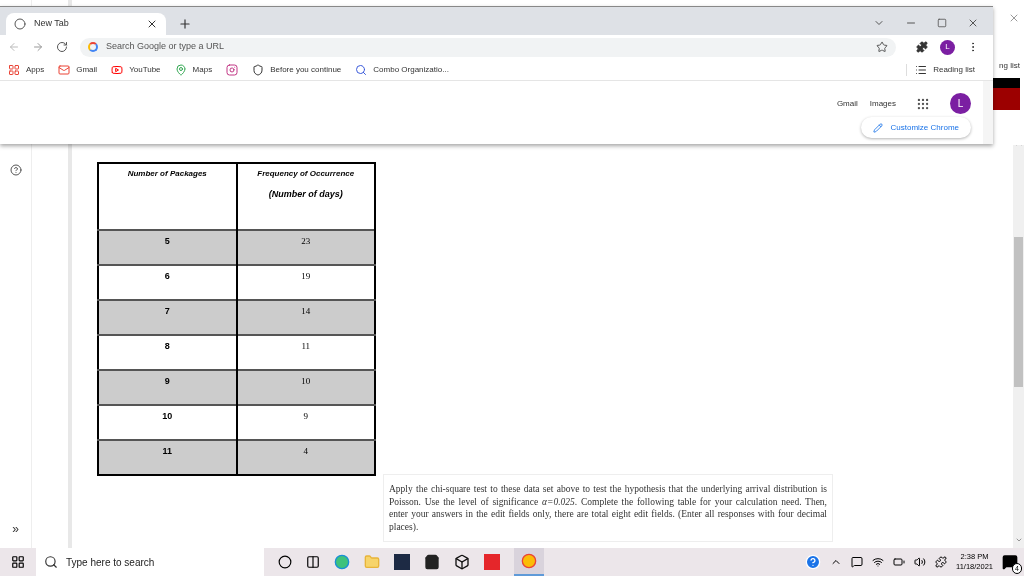  Describe the element at coordinates (923, 103) in the screenshot. I see `apps-grid-icon` at that location.